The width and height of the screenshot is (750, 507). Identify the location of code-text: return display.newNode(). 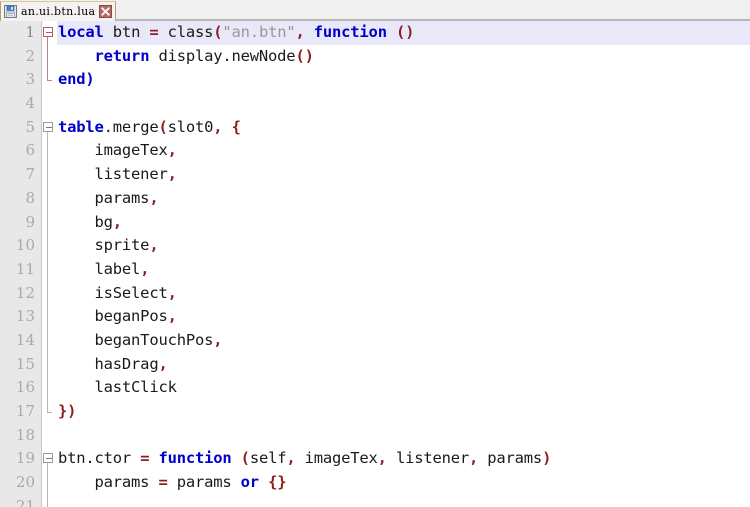
(403, 57).